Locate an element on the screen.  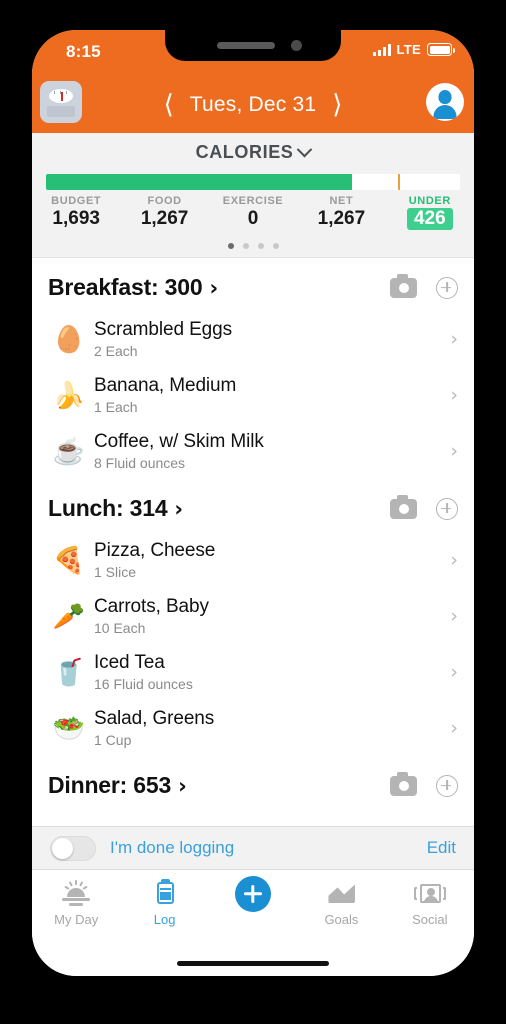
food-amount: 1 Slice is located at coordinates (115, 572).